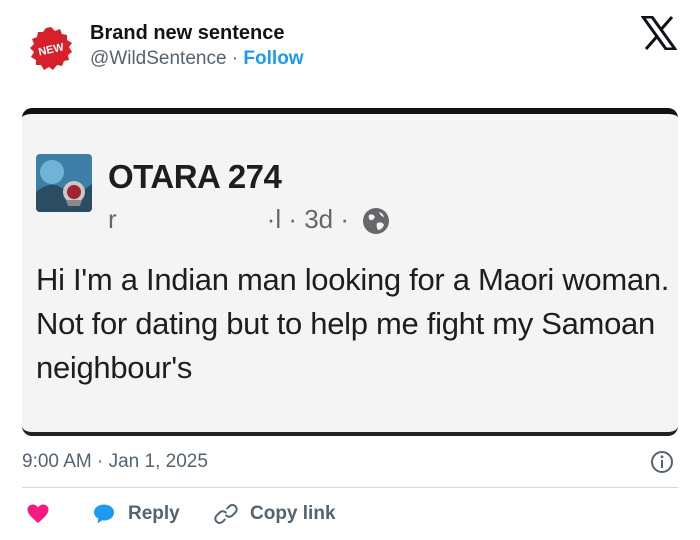 This screenshot has width=700, height=540. I want to click on author-handle: @WildSentence, so click(158, 58).